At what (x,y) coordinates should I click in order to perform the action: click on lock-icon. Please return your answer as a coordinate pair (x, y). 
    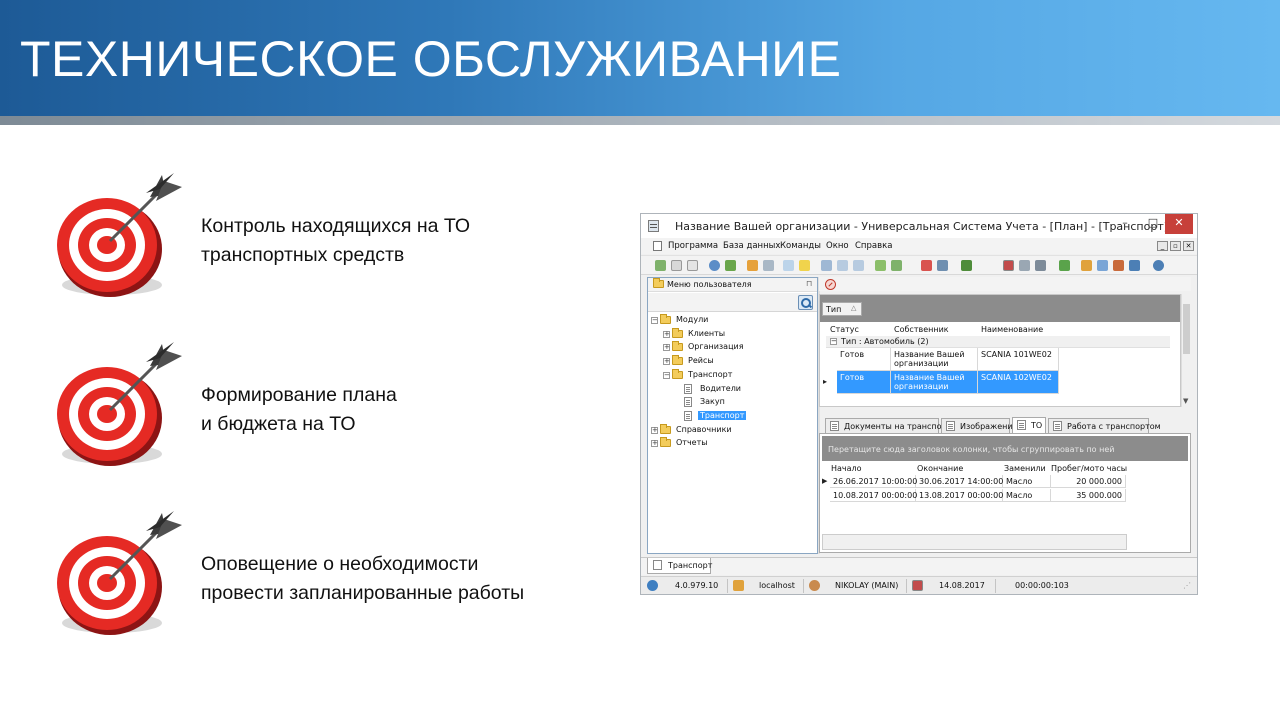
    Looking at the image, I should click on (1086, 265).